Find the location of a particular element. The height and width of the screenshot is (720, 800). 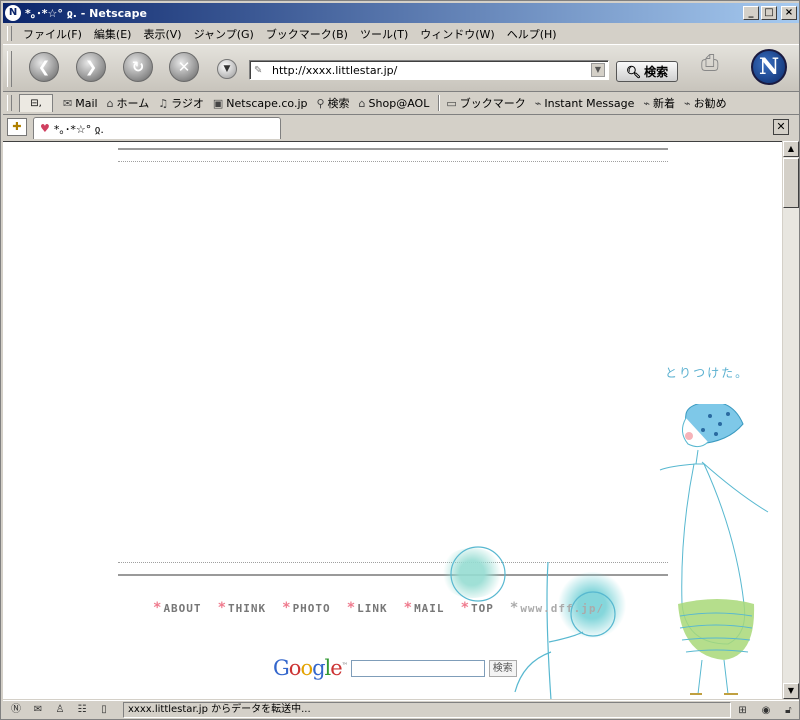

url-text: http://xxxx.littlestar.jp/ is located at coordinates (429, 70).